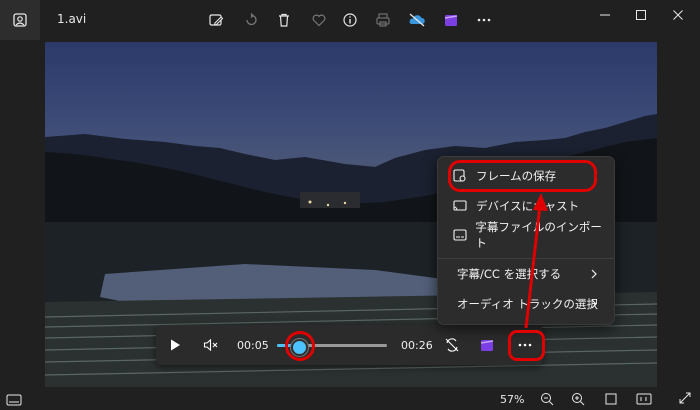 The height and width of the screenshot is (410, 700). I want to click on info-icon, so click(350, 20).